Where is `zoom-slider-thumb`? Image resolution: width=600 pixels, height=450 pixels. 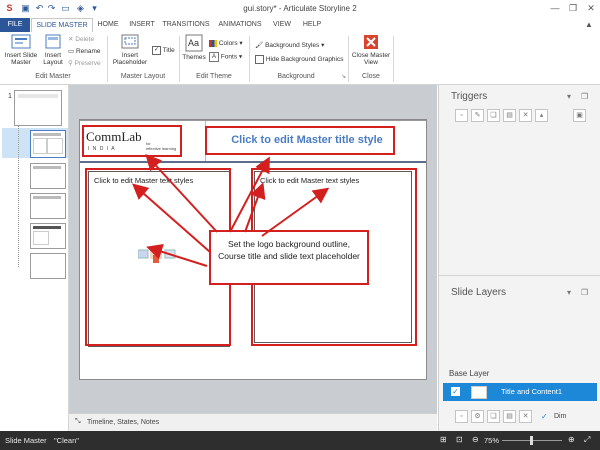 zoom-slider-thumb is located at coordinates (531, 440).